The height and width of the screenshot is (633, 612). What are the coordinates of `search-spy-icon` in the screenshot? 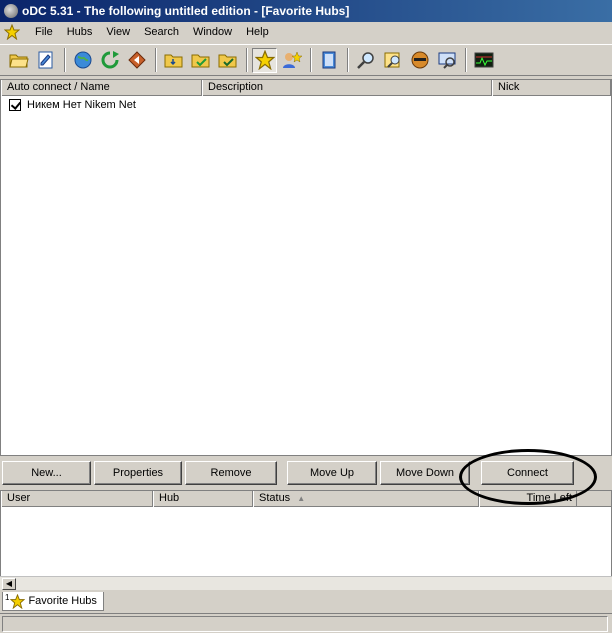 It's located at (419, 60).